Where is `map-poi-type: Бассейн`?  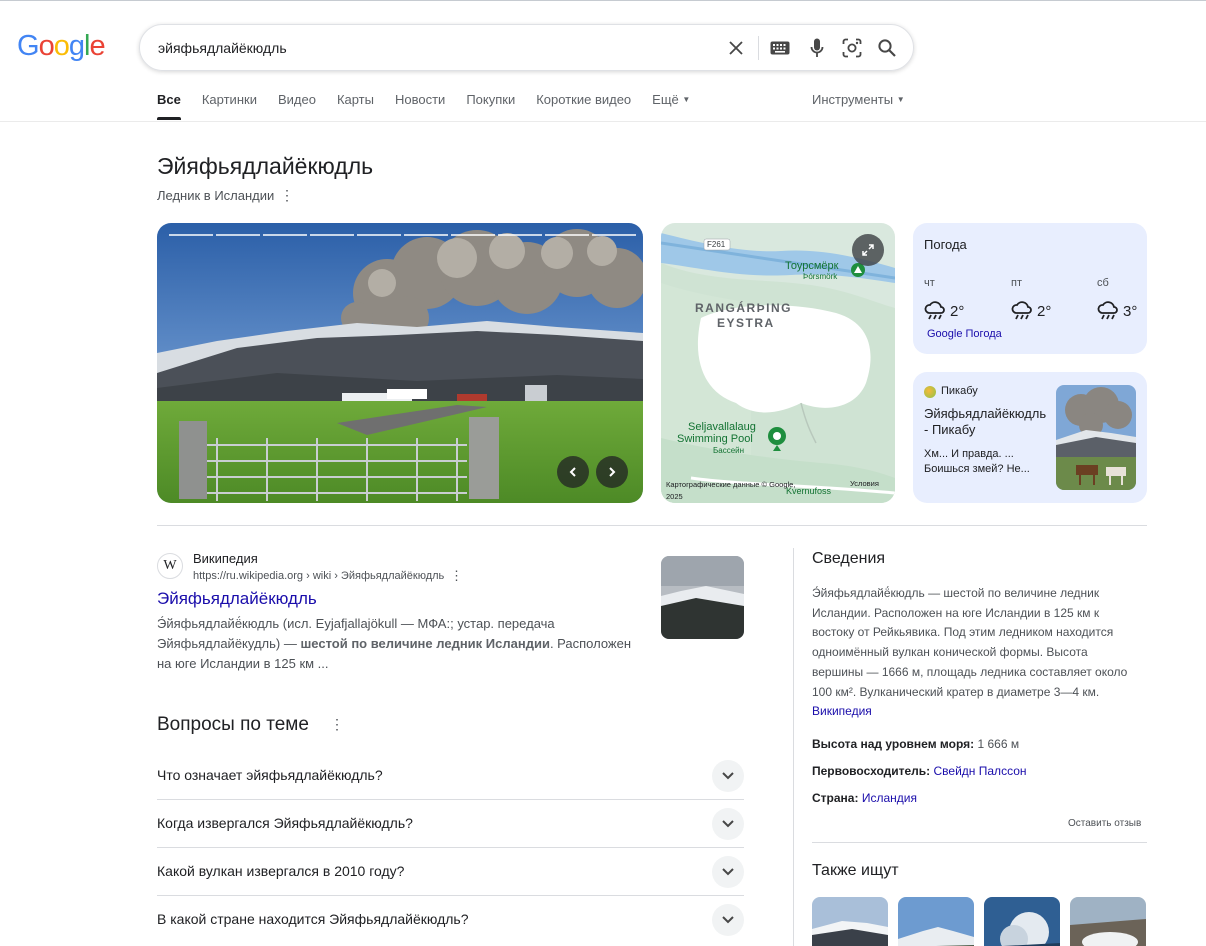 map-poi-type: Бассейн is located at coordinates (729, 450).